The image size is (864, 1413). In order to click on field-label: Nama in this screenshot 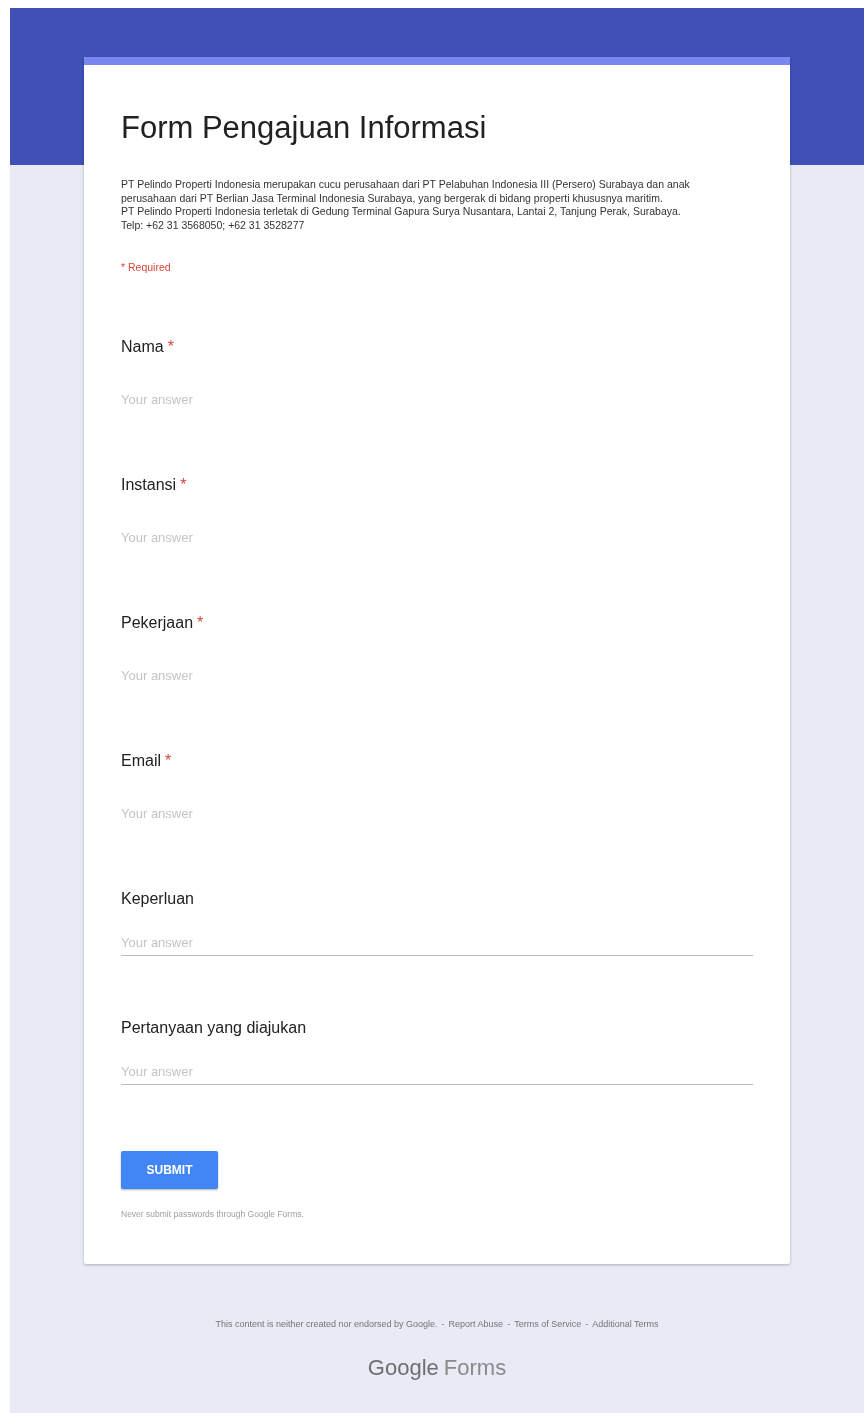, I will do `click(142, 346)`.